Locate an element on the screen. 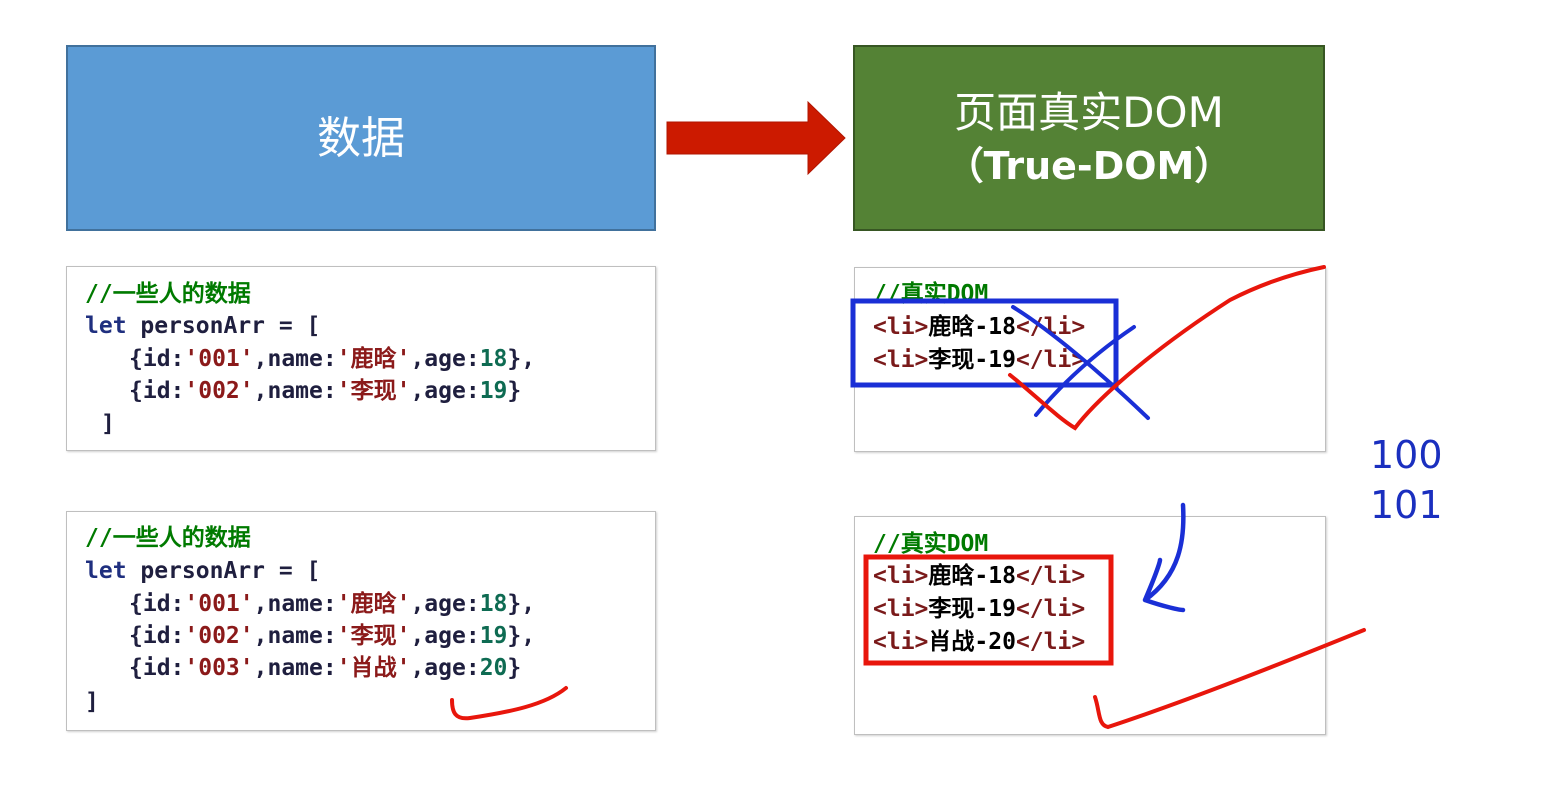 This screenshot has height=795, width=1564. li-item: <li>肖战-20</li> is located at coordinates (979, 642).